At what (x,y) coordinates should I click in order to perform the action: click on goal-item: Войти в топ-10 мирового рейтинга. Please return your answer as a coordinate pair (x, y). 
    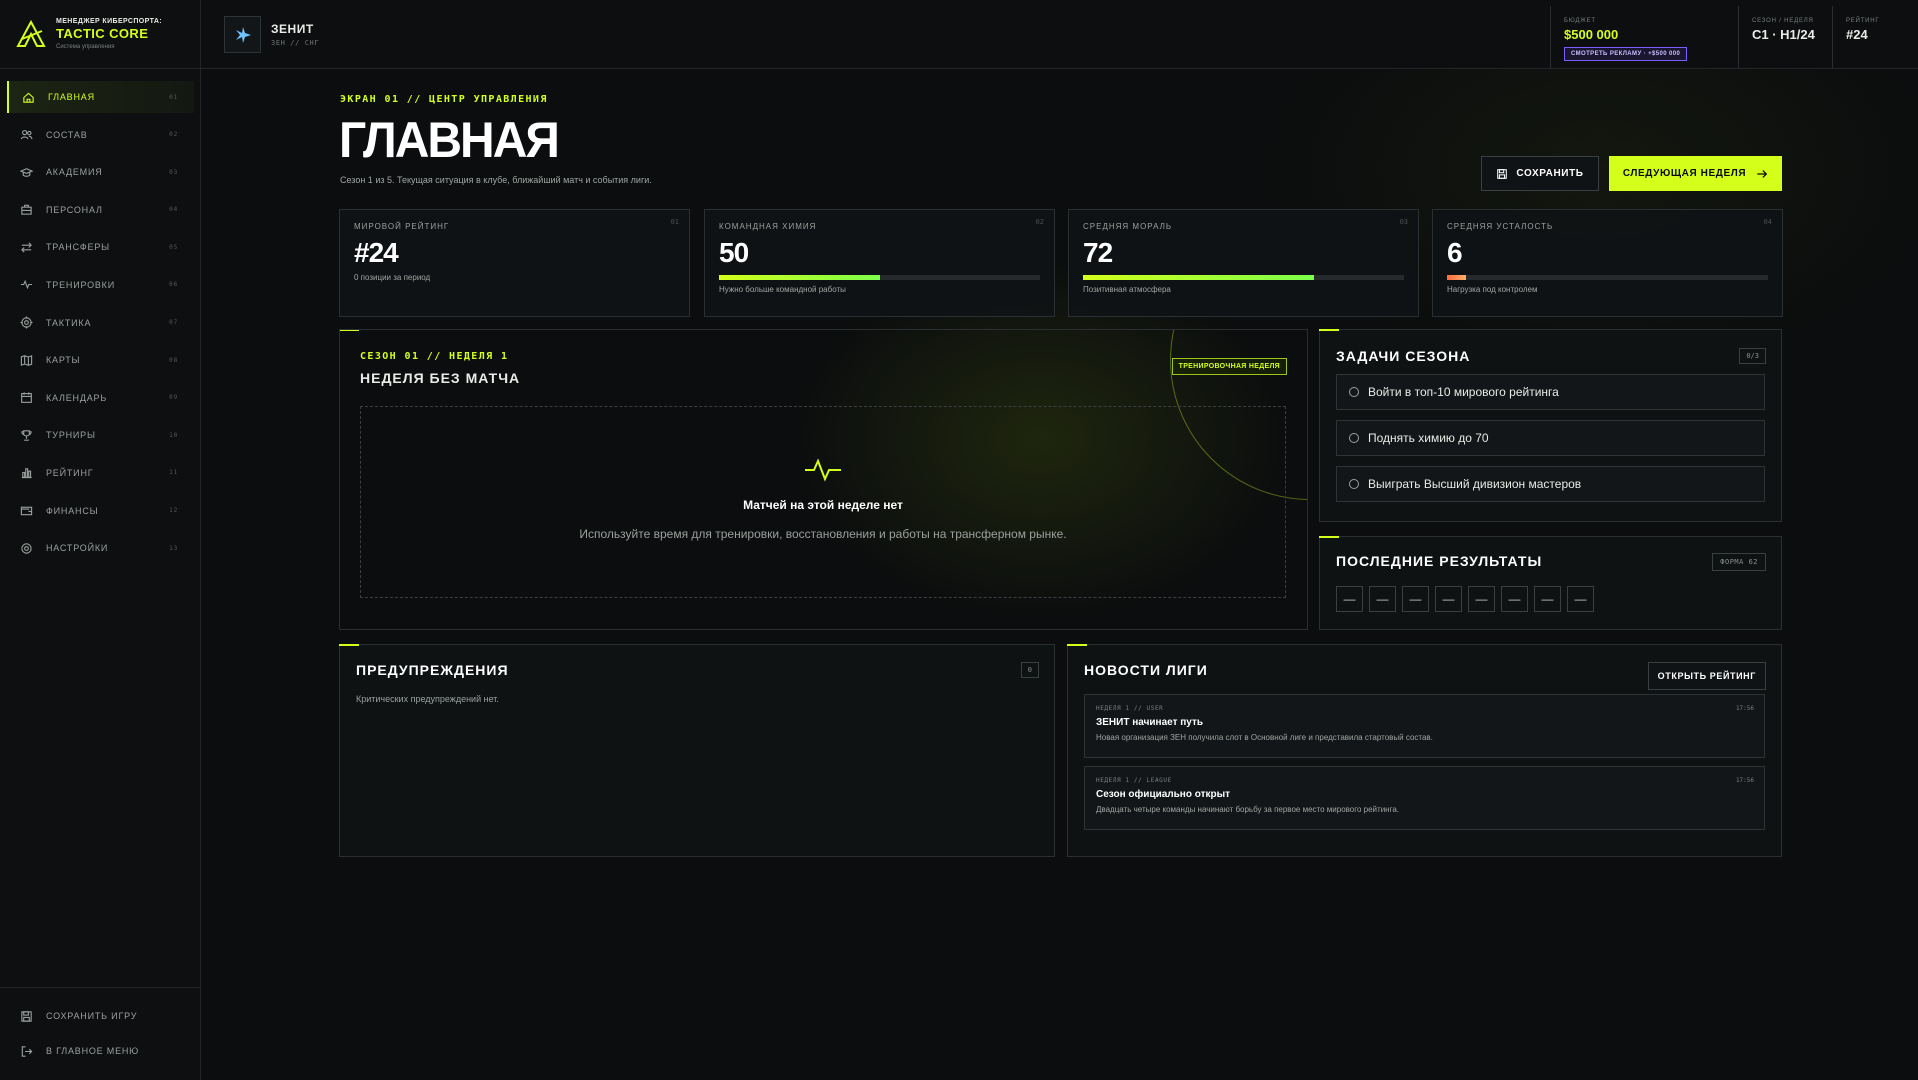
    Looking at the image, I should click on (1550, 392).